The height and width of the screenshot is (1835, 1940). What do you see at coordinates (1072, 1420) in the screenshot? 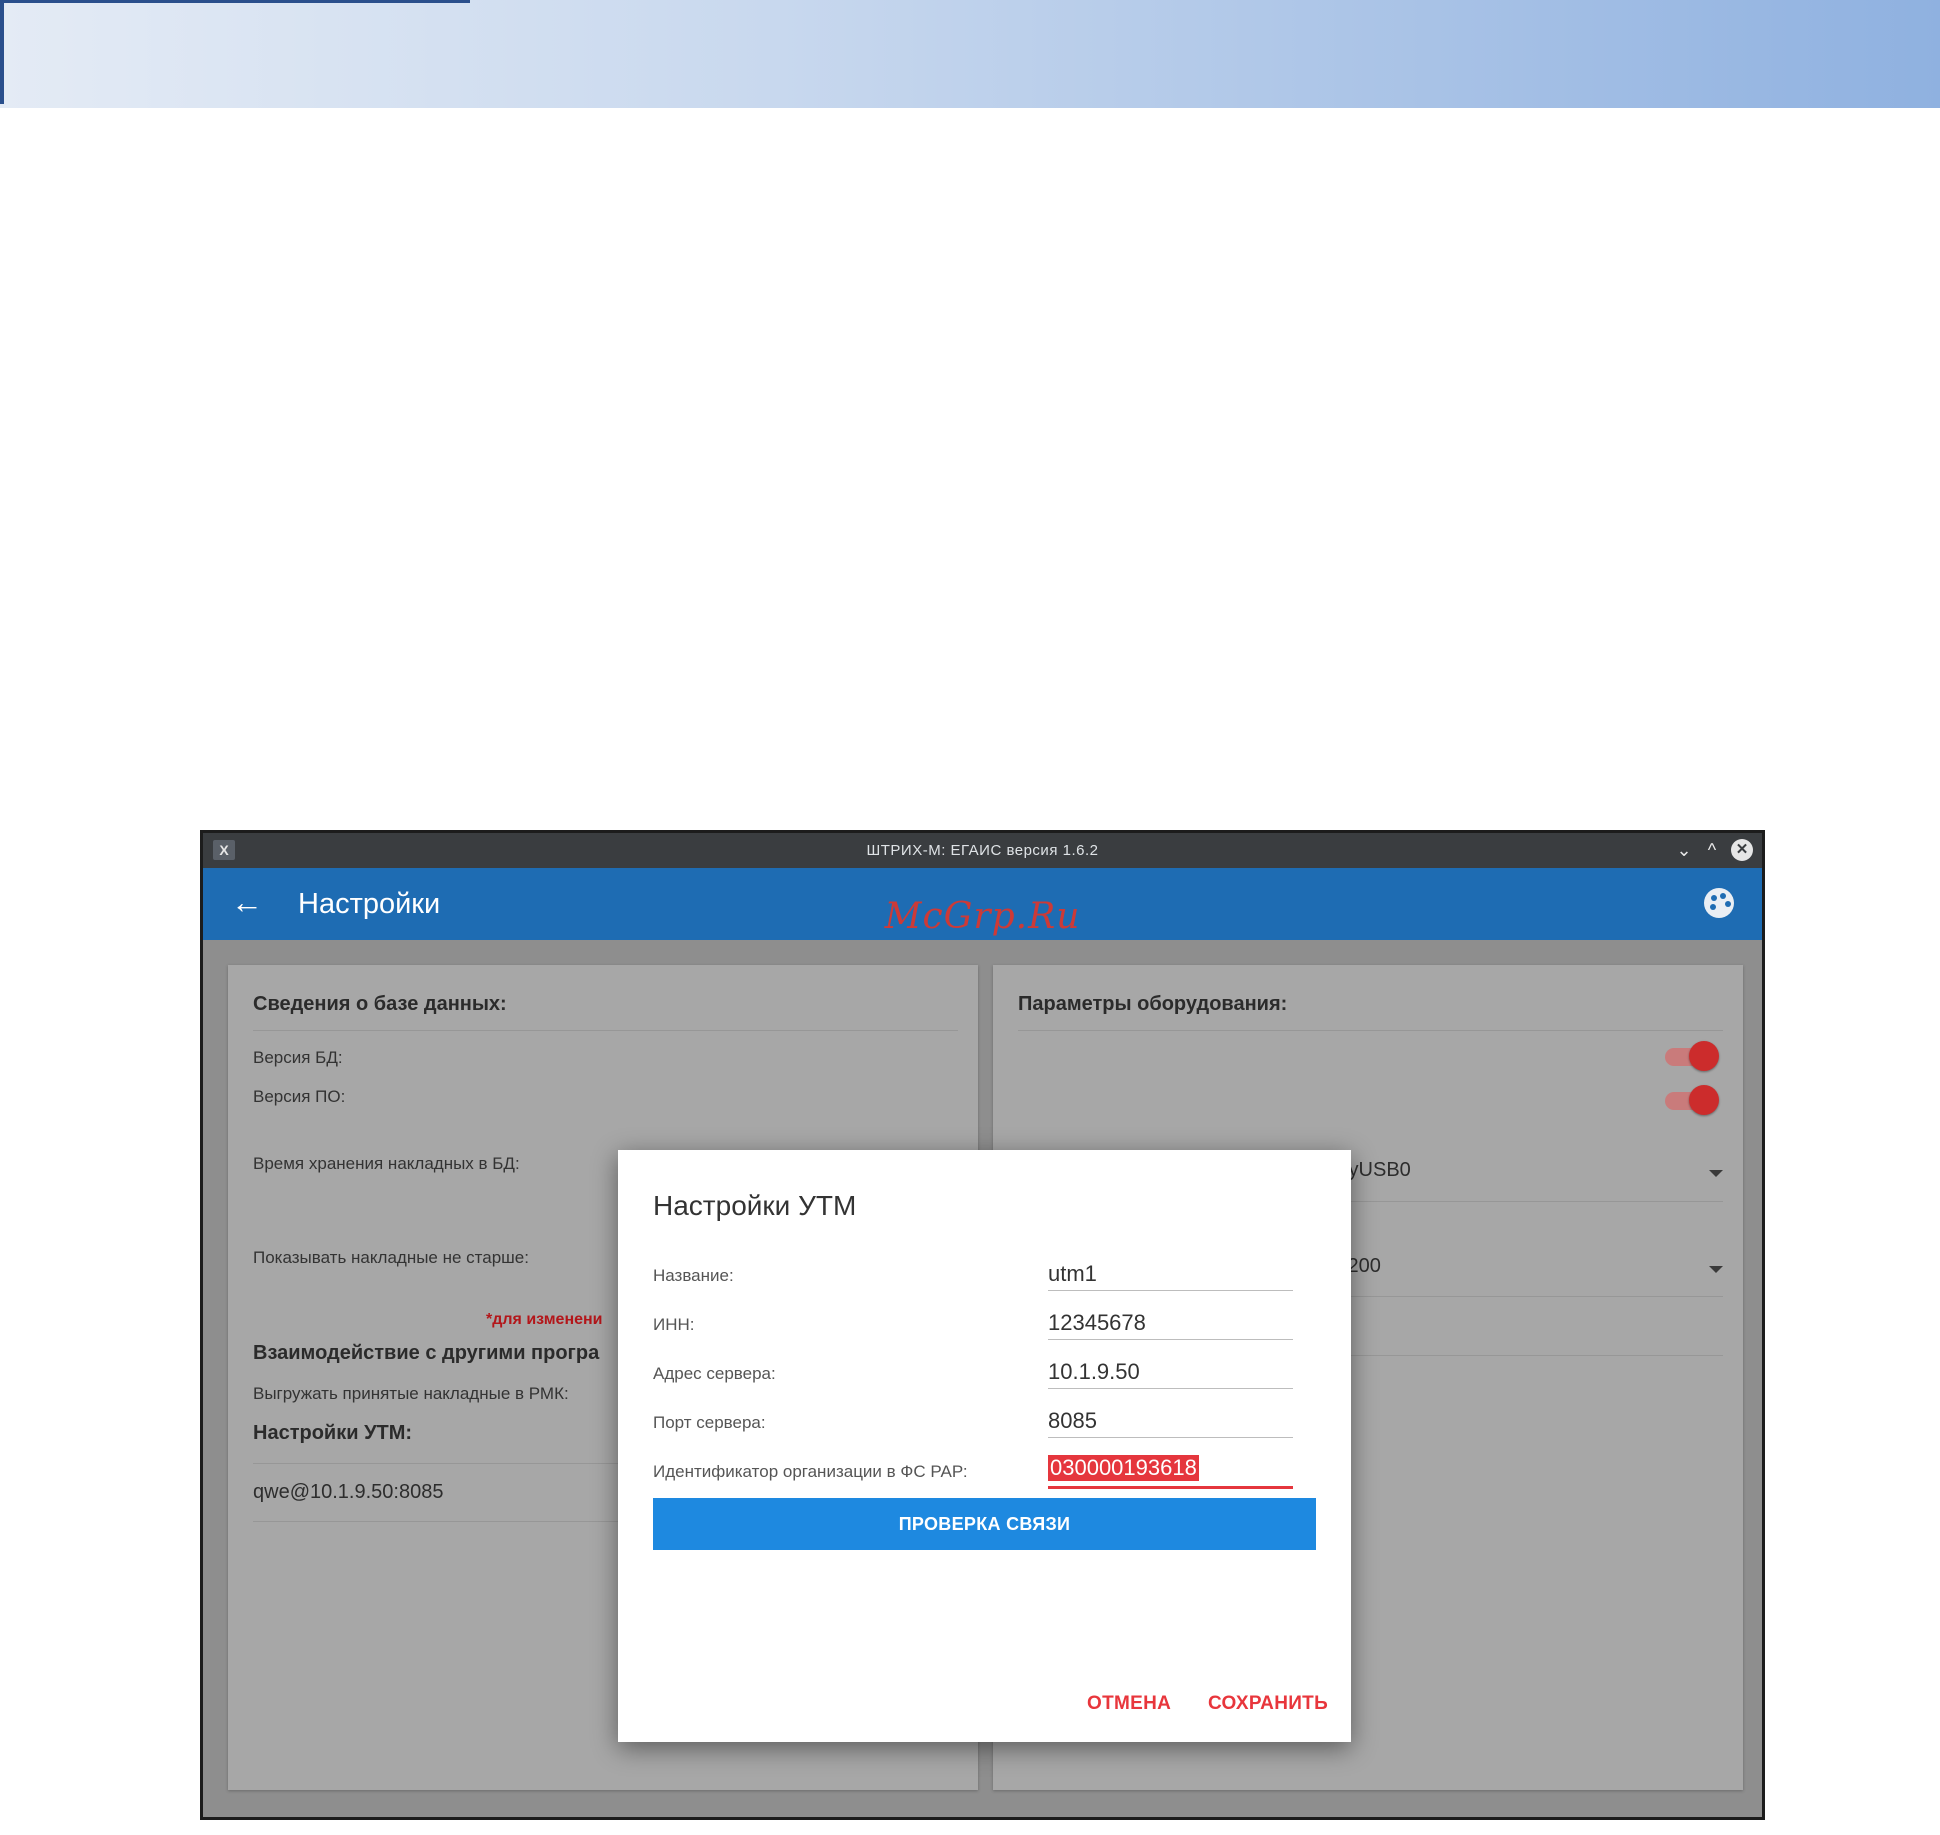
I see `server-port-value: 8085` at bounding box center [1072, 1420].